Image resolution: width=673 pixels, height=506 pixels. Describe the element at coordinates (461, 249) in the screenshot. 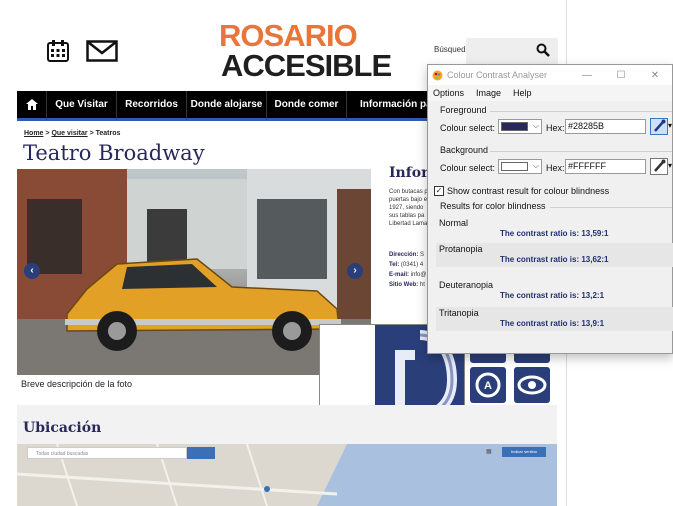

I see `result-name: Protanopia` at that location.